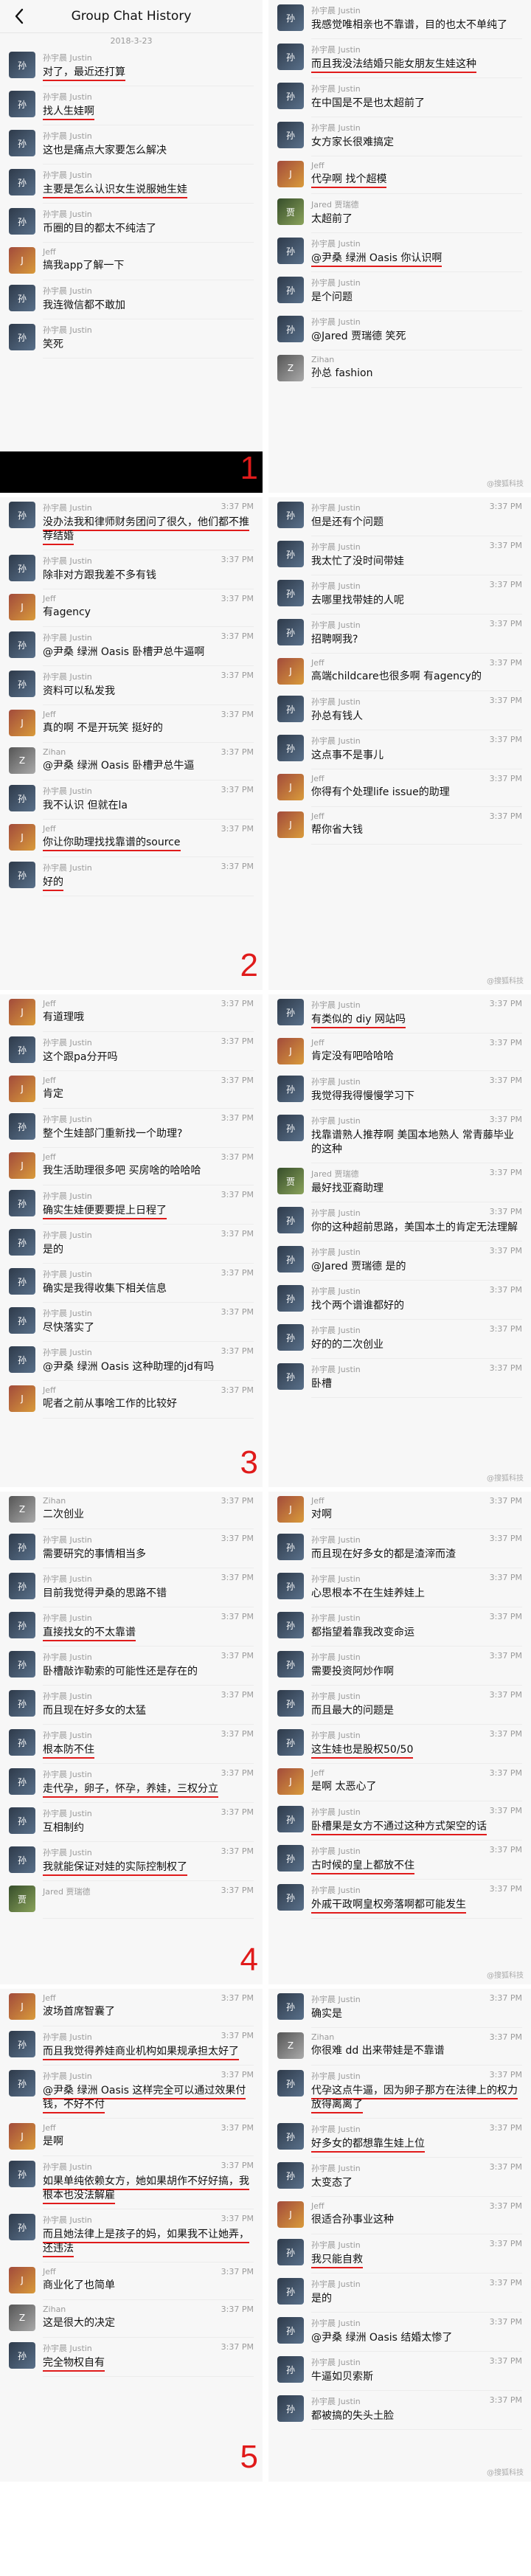 The width and height of the screenshot is (531, 2576). What do you see at coordinates (131, 1128) in the screenshot?
I see `message-row: 孙孙宇晨 Justin 3:37 PM 整个生娃部门重新找一个助理?` at bounding box center [131, 1128].